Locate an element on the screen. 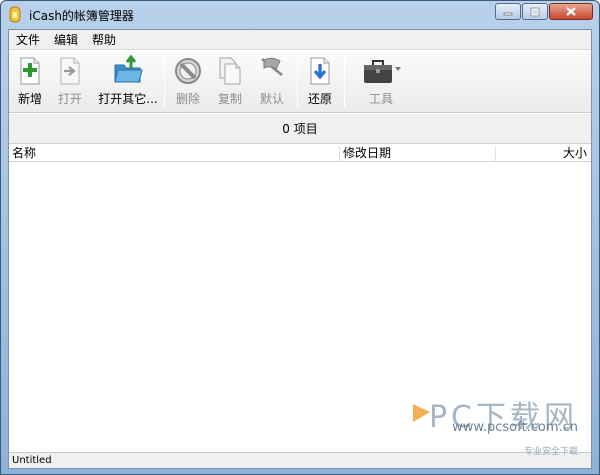 The height and width of the screenshot is (475, 600). close-icon is located at coordinates (571, 11).